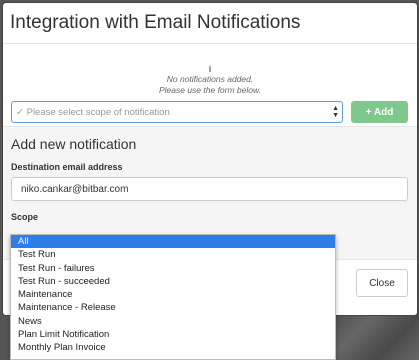 The height and width of the screenshot is (360, 419). What do you see at coordinates (210, 79) in the screenshot?
I see `empty-message-line-1: No notifications added.` at bounding box center [210, 79].